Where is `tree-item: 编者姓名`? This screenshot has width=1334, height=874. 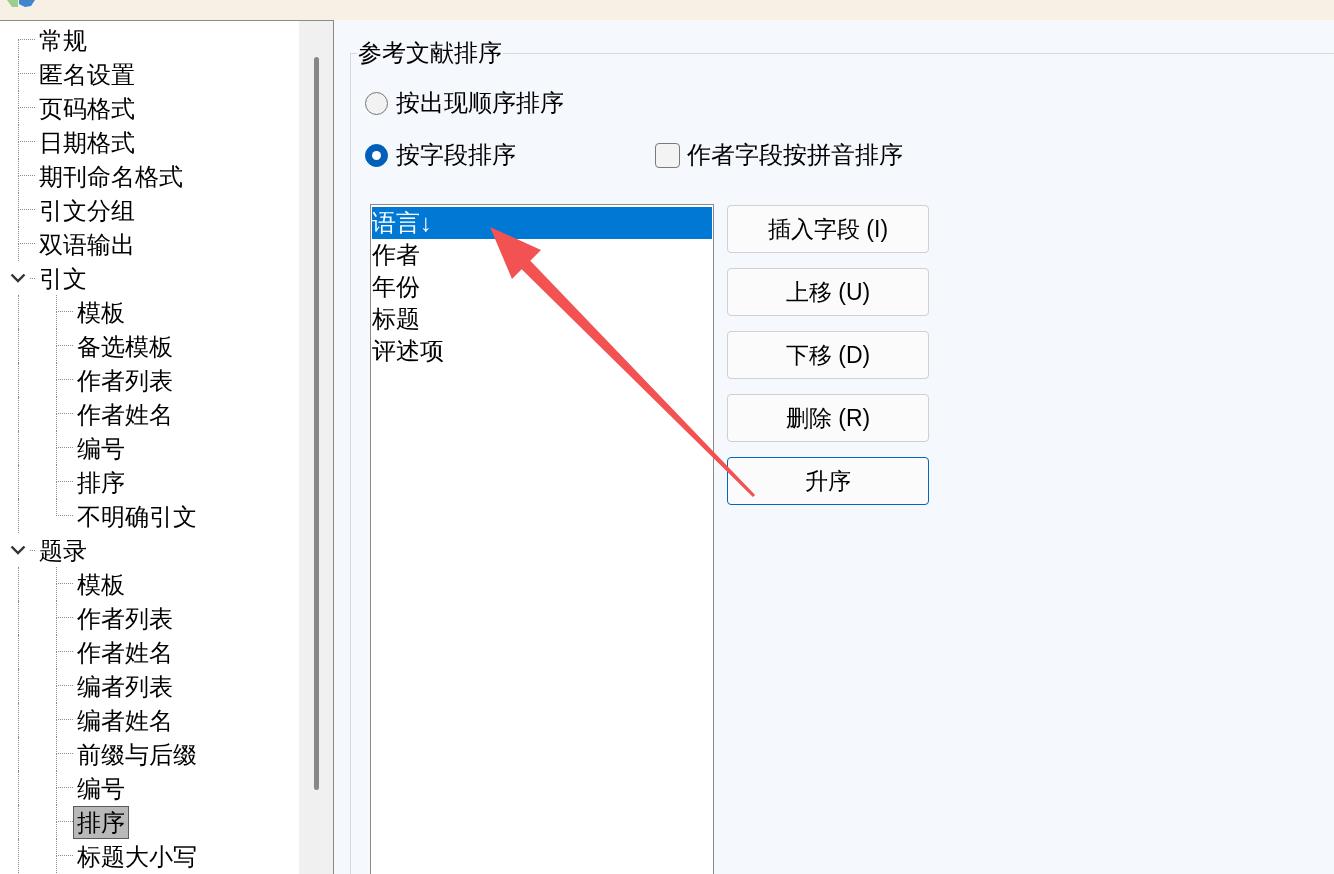
tree-item: 编者姓名 is located at coordinates (125, 720).